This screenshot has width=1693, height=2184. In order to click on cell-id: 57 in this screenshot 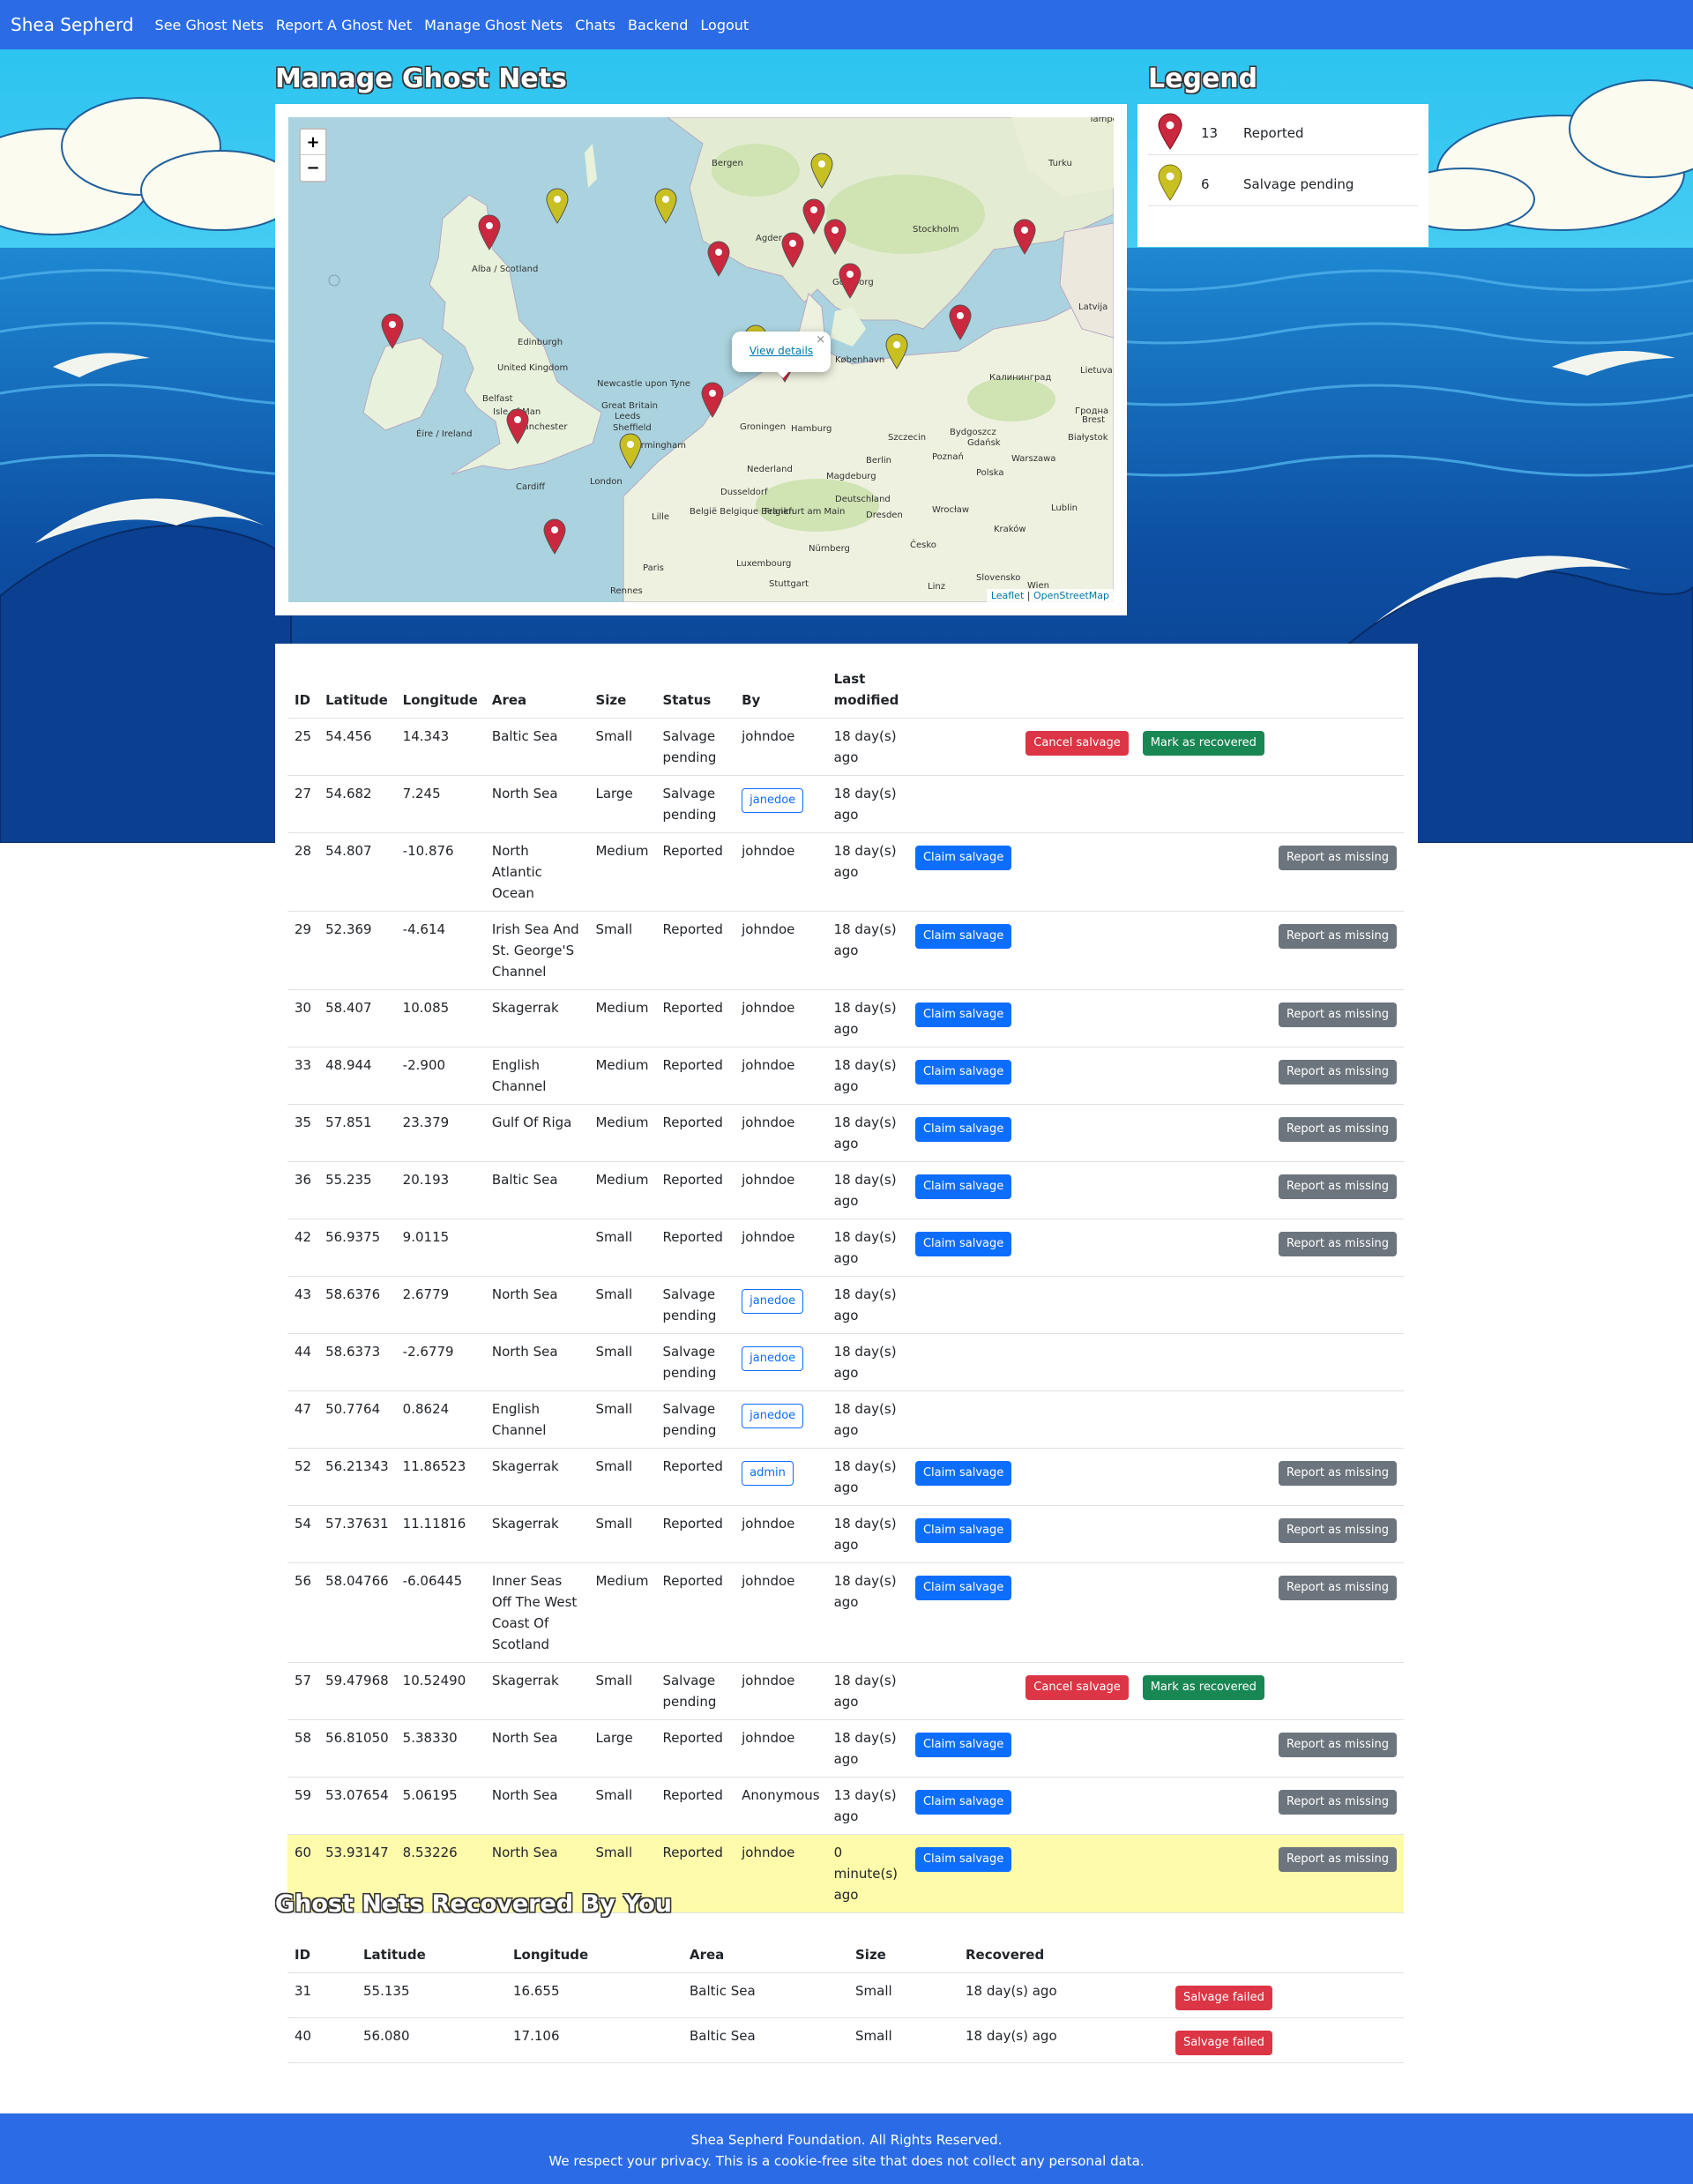, I will do `click(303, 1691)`.